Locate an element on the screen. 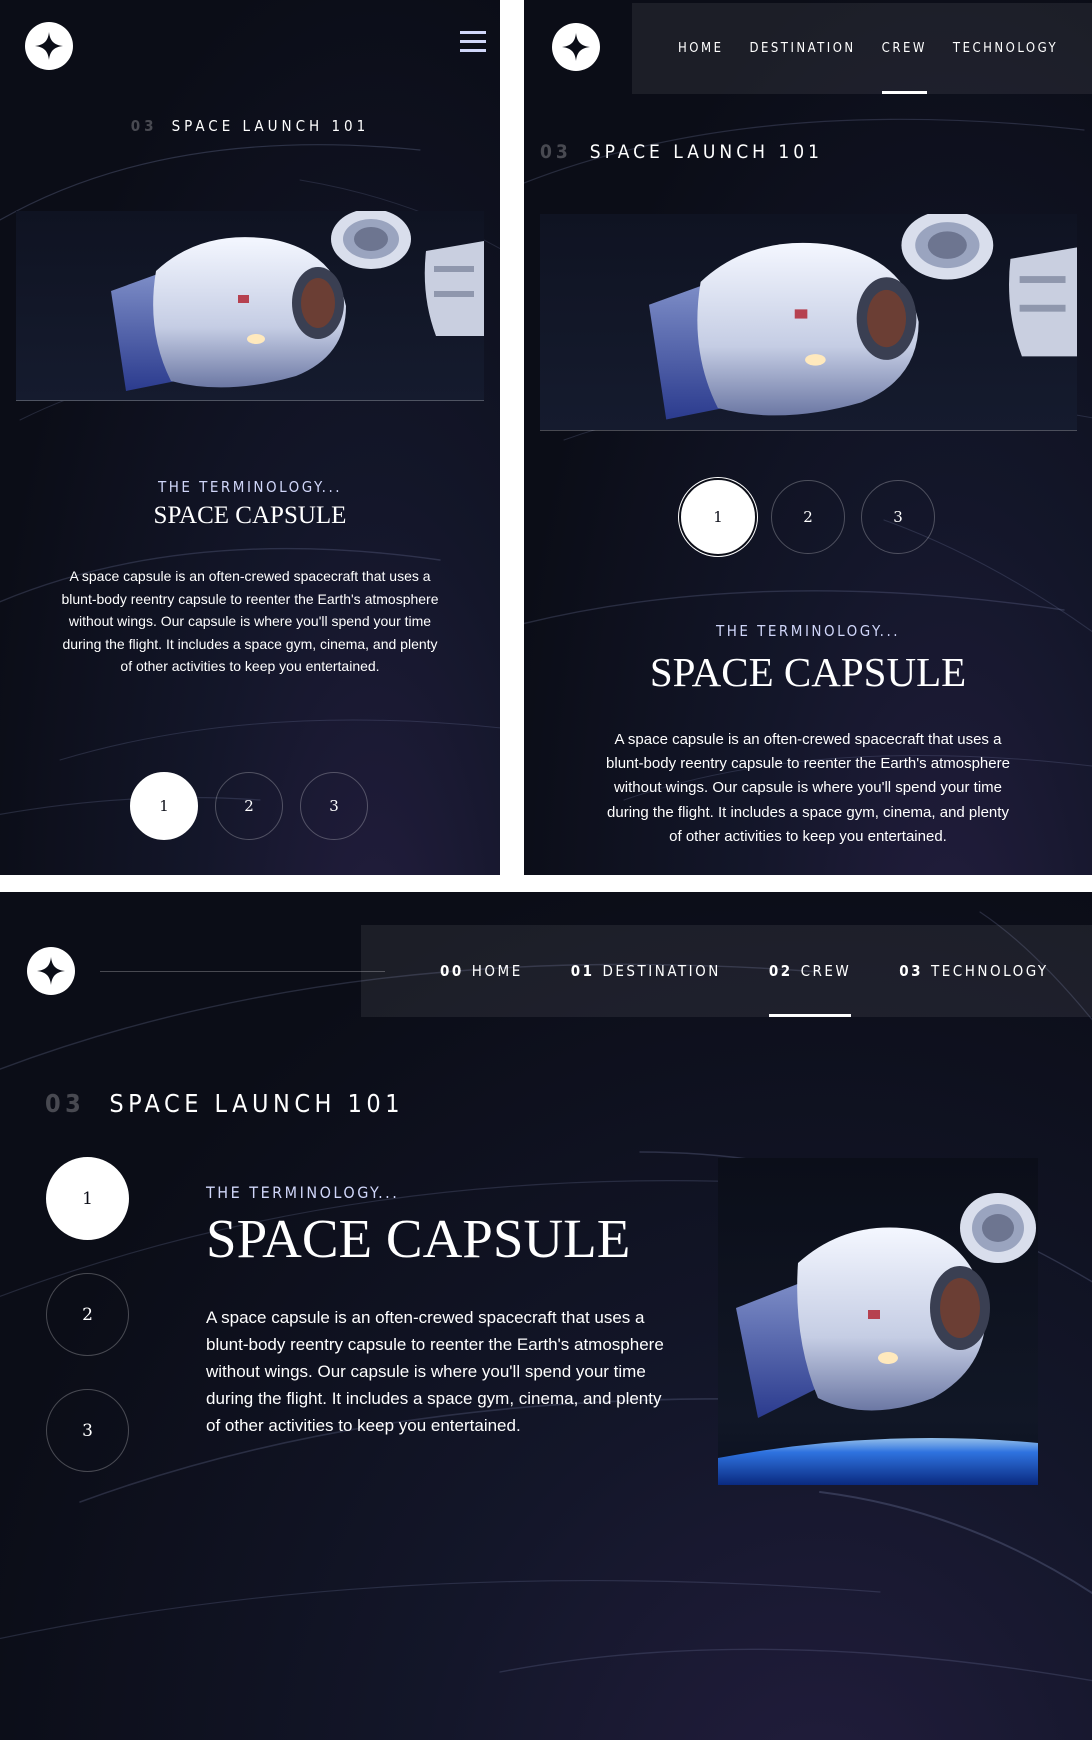 Image resolution: width=1092 pixels, height=1740 pixels. header-divider-line is located at coordinates (242, 971).